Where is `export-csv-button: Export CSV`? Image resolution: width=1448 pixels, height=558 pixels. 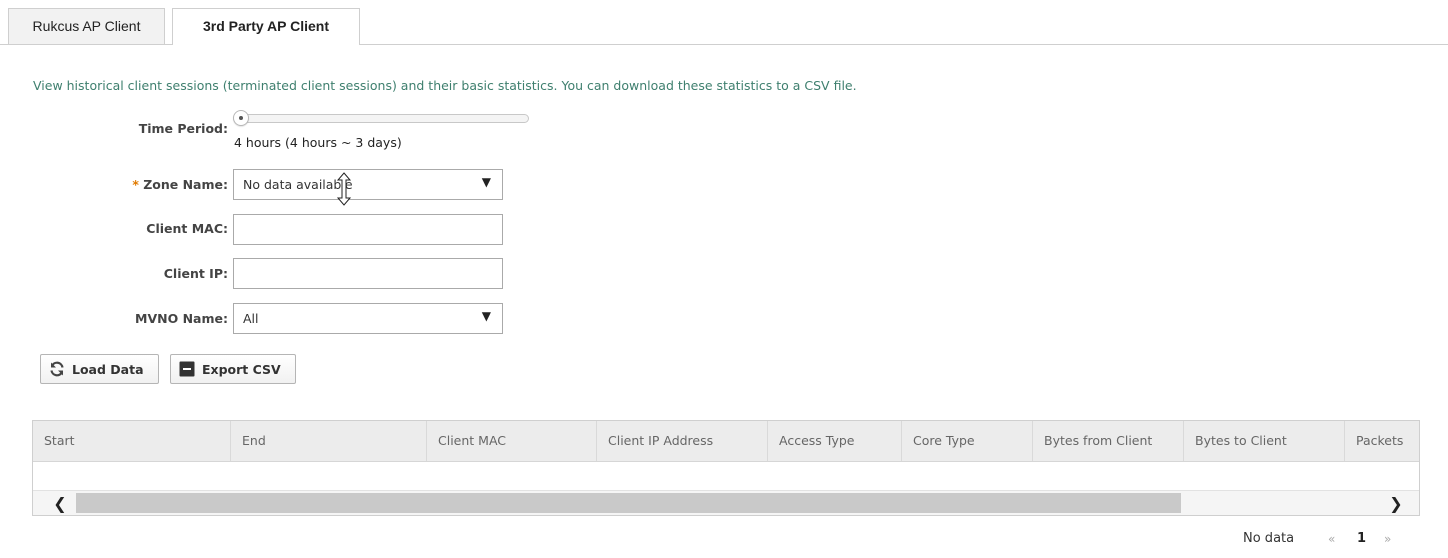 export-csv-button: Export CSV is located at coordinates (233, 369).